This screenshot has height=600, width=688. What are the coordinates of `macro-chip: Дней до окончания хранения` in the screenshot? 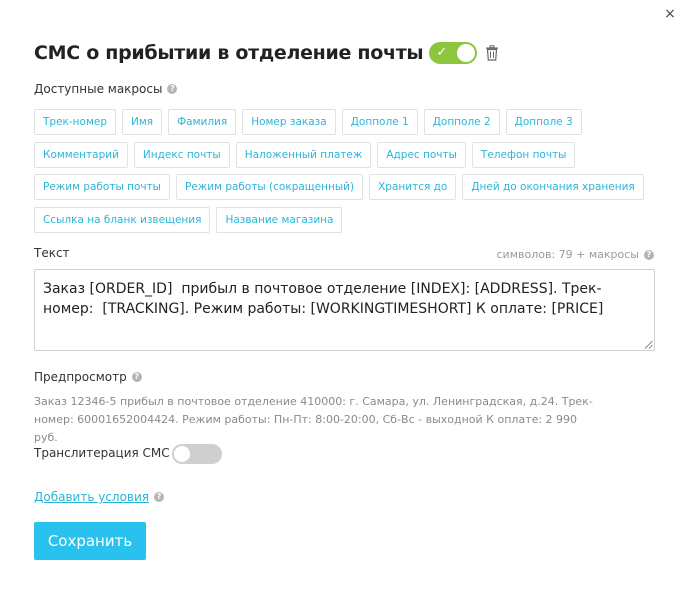 It's located at (553, 187).